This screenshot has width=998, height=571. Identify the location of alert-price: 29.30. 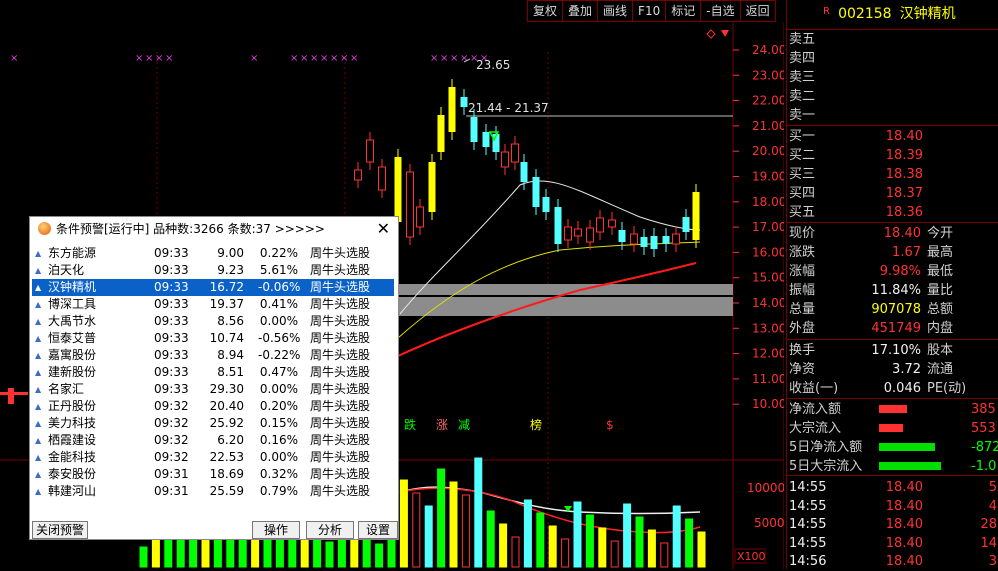
(226, 389).